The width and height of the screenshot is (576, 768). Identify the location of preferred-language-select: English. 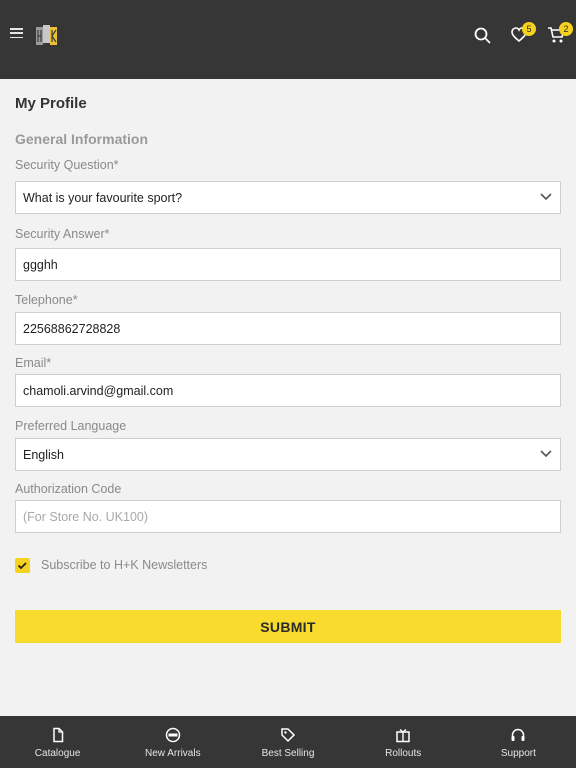
(288, 454).